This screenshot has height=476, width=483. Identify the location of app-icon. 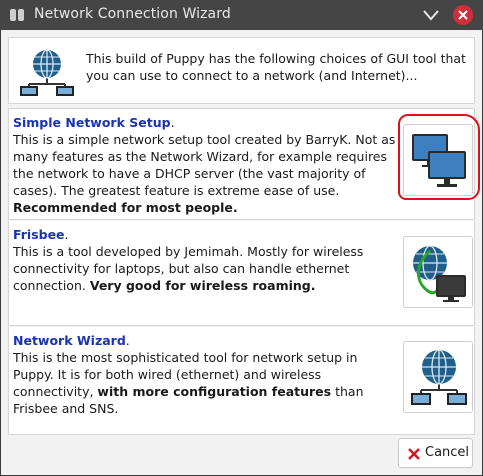
(17, 15).